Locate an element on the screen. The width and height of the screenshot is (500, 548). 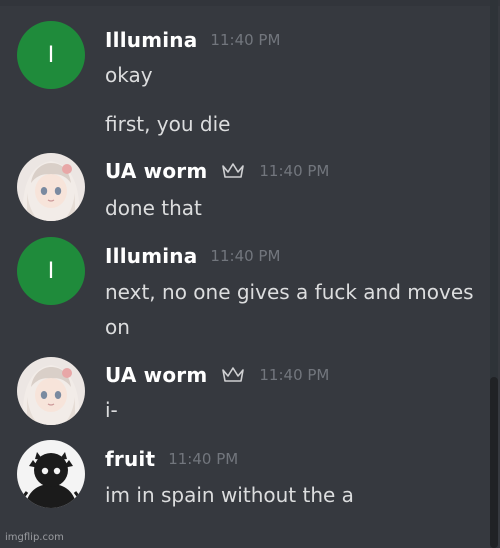
message-header: fruit 11:40 PM is located at coordinates (171, 459).